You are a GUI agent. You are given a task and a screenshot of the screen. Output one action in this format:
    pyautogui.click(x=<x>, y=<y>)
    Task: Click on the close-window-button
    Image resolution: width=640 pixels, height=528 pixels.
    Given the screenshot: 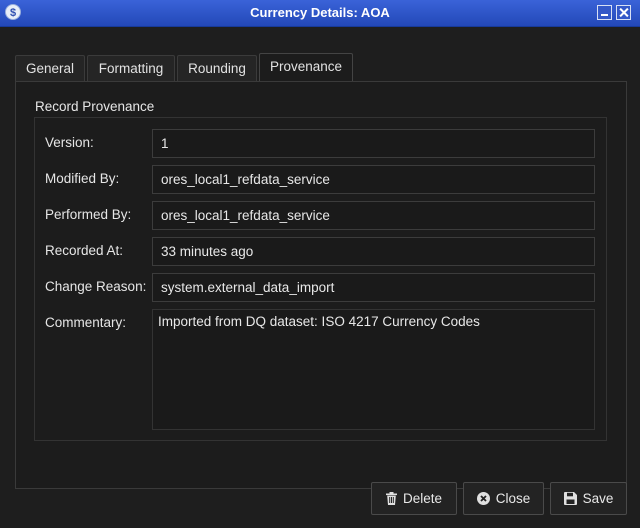 What is the action you would take?
    pyautogui.click(x=623, y=12)
    